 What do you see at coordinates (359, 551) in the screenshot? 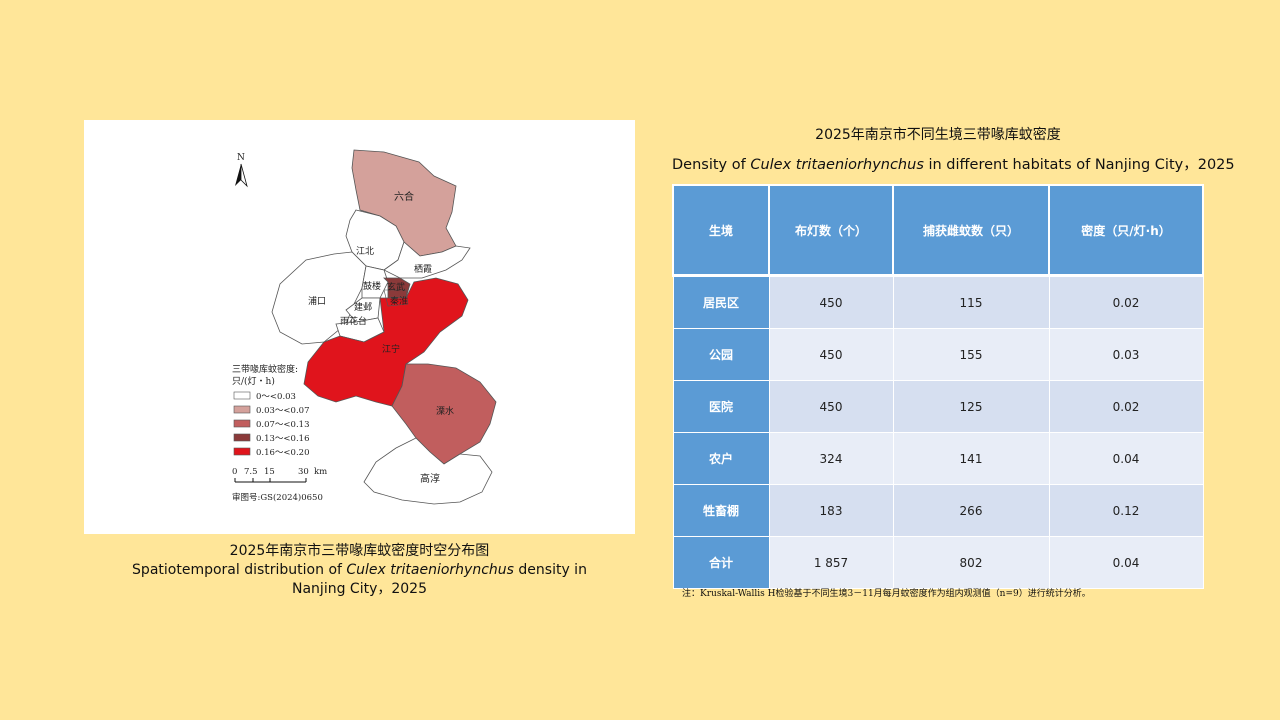
I see `map-caption-zh: 2025年南京市三带喙库蚊密度时空分布图` at bounding box center [359, 551].